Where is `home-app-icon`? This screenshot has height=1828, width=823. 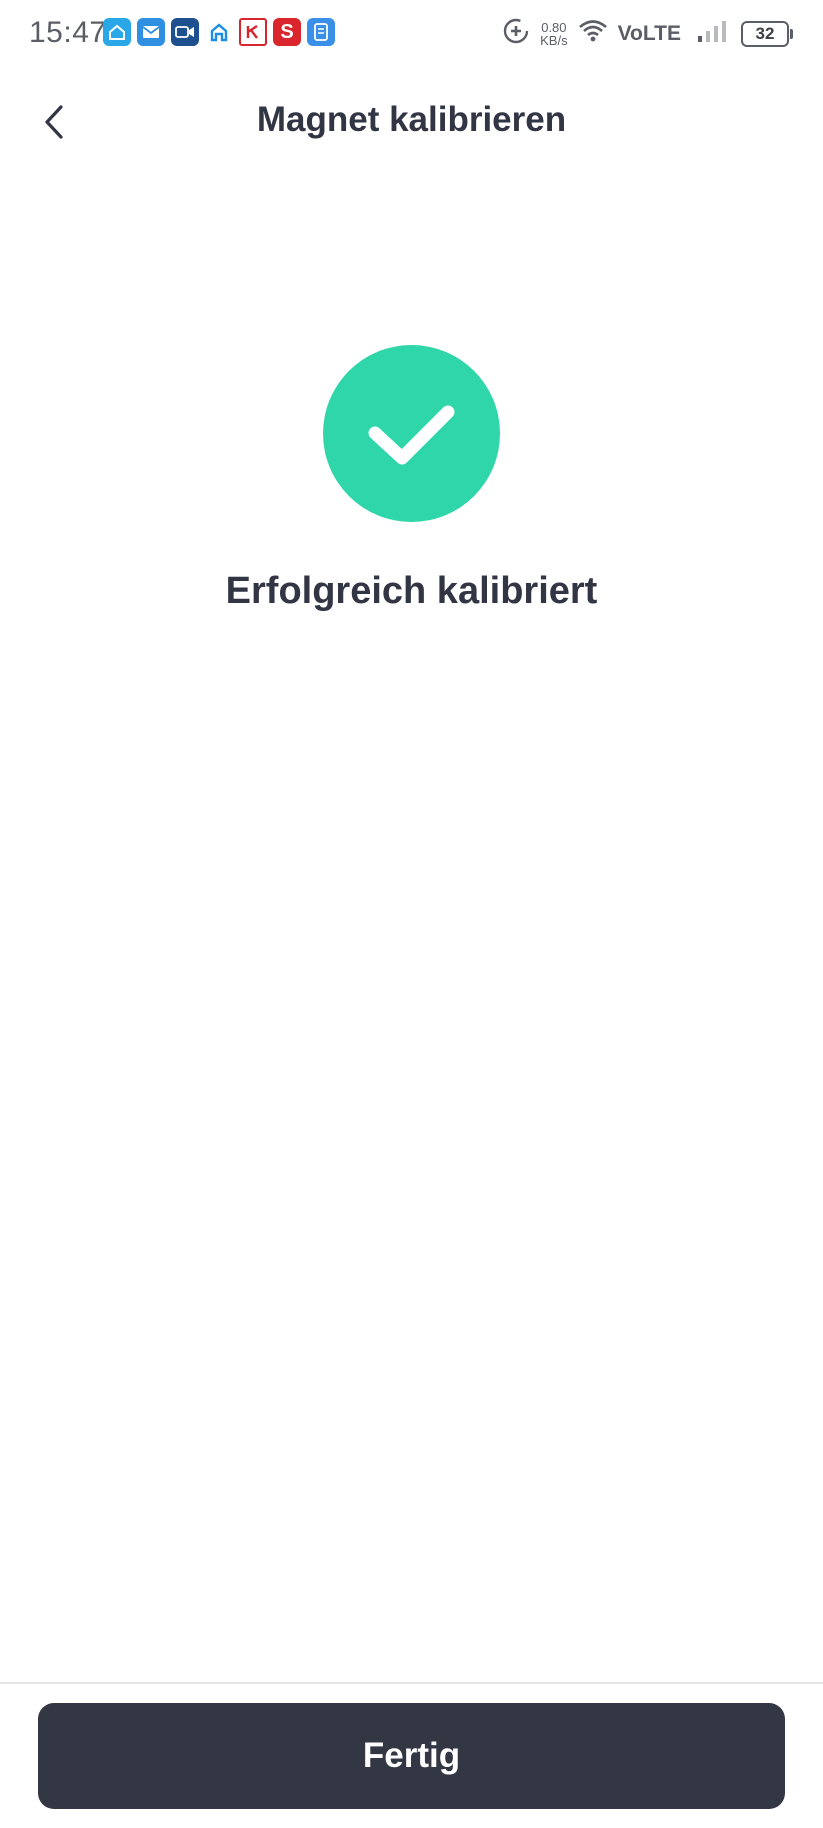 home-app-icon is located at coordinates (117, 32).